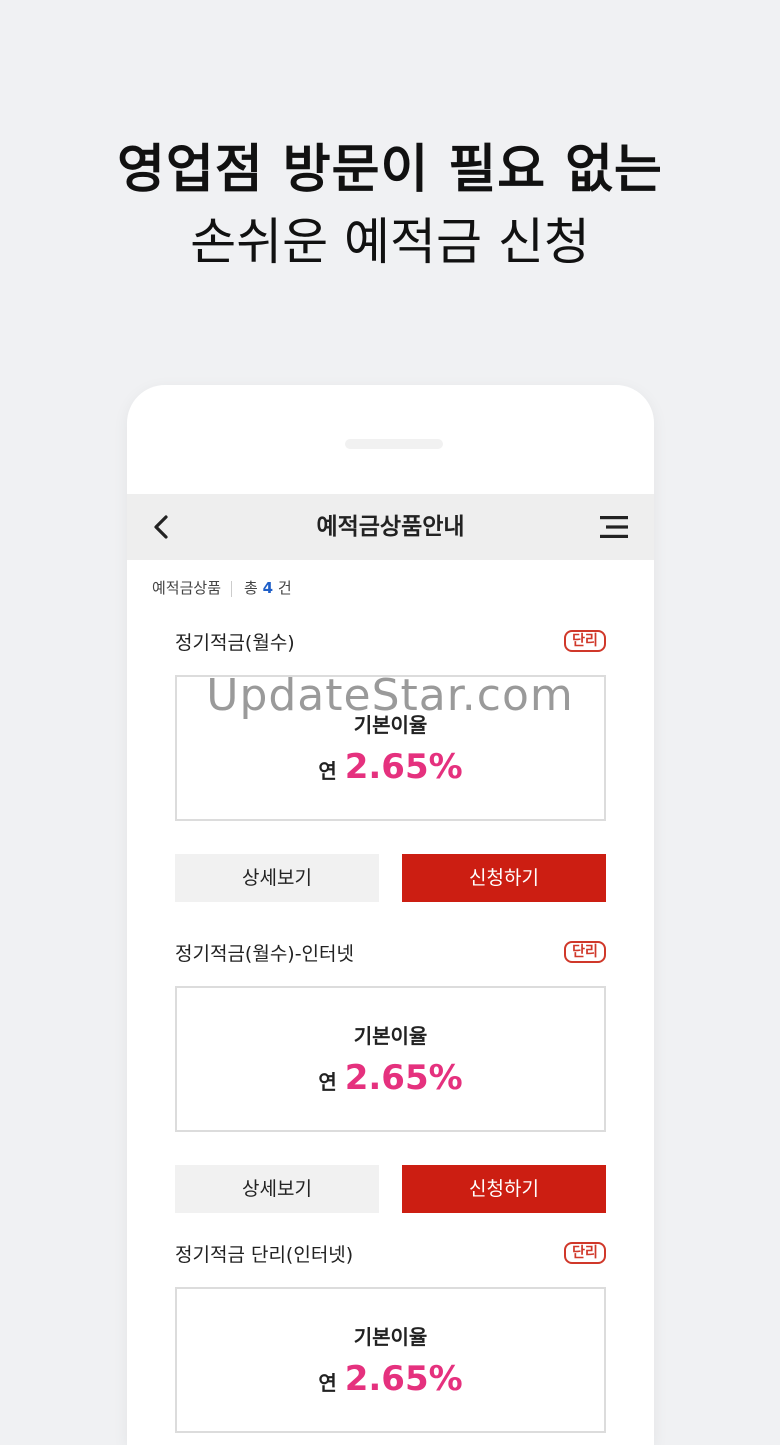  Describe the element at coordinates (390, 170) in the screenshot. I see `headline-line-1: 영업점 방문이 필요 없는` at that location.